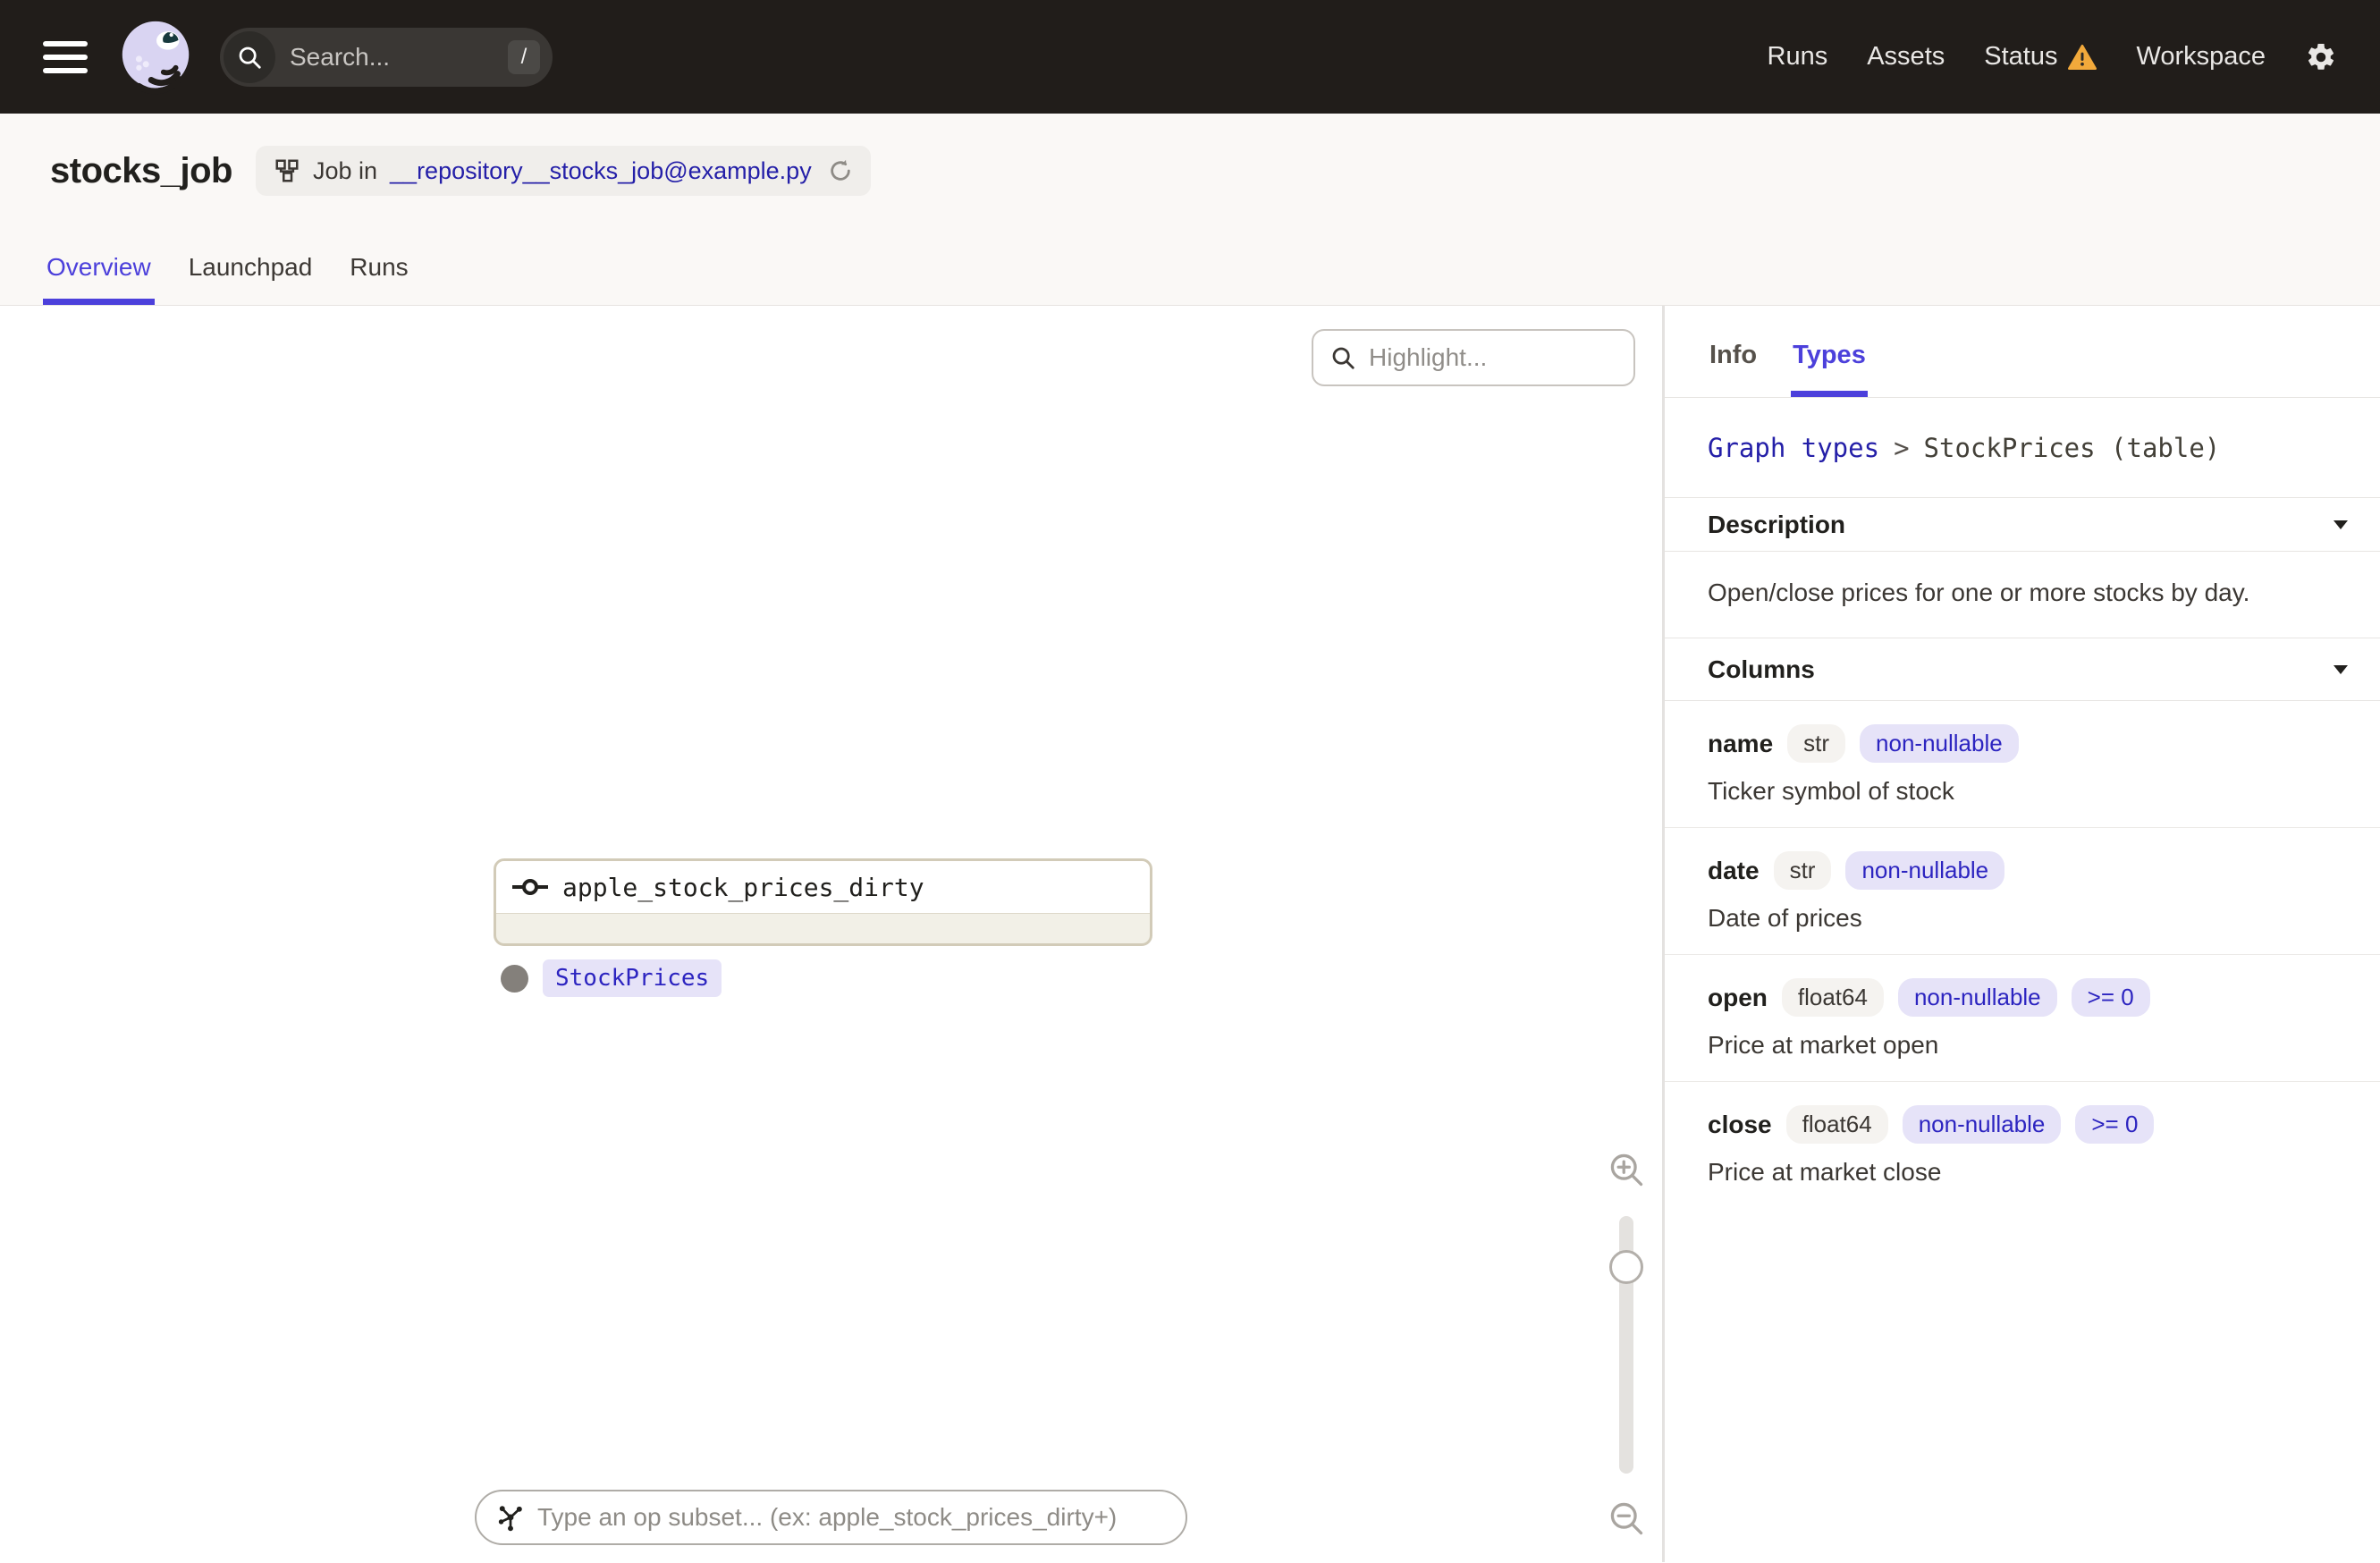  Describe the element at coordinates (1626, 1267) in the screenshot. I see `zoom-slider-handle` at that location.